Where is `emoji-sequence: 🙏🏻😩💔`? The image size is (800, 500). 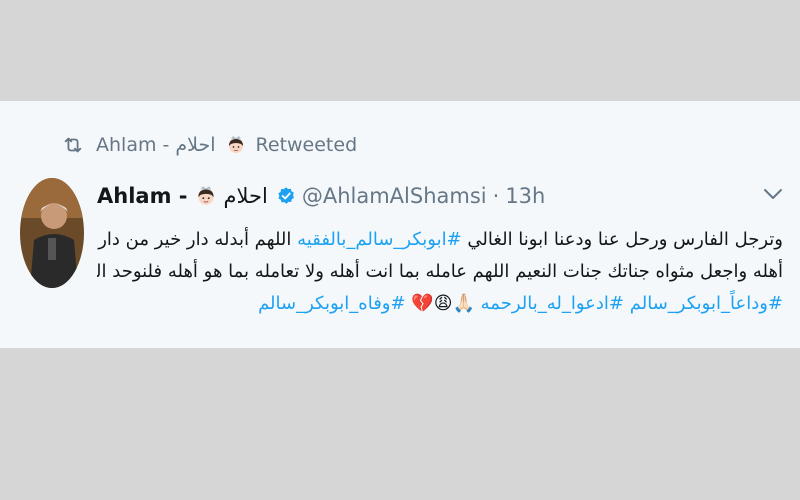 emoji-sequence: 🙏🏻😩💔 is located at coordinates (443, 303).